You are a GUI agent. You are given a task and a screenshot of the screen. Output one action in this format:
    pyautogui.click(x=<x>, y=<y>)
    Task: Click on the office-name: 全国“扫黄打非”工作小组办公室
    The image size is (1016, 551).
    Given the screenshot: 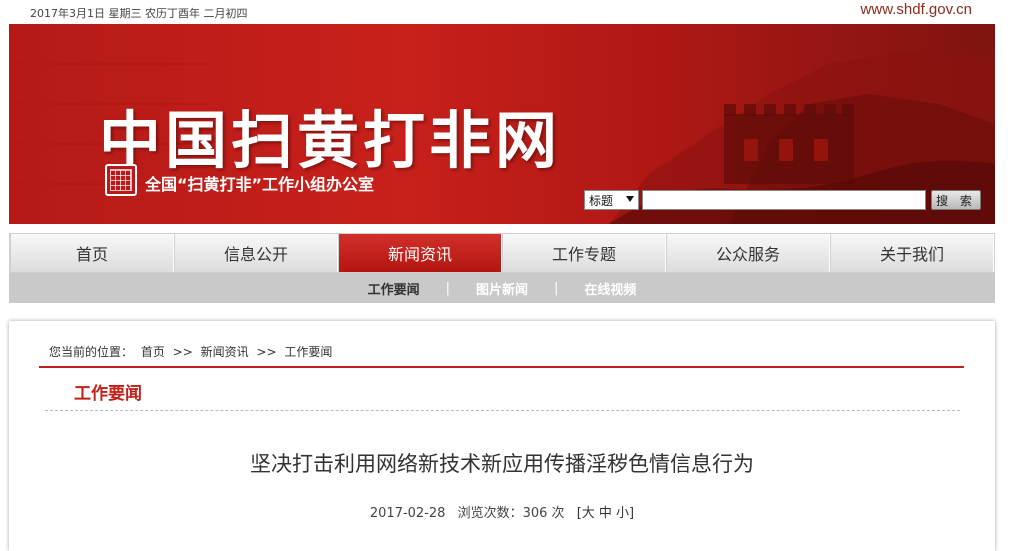 What is the action you would take?
    pyautogui.click(x=260, y=184)
    